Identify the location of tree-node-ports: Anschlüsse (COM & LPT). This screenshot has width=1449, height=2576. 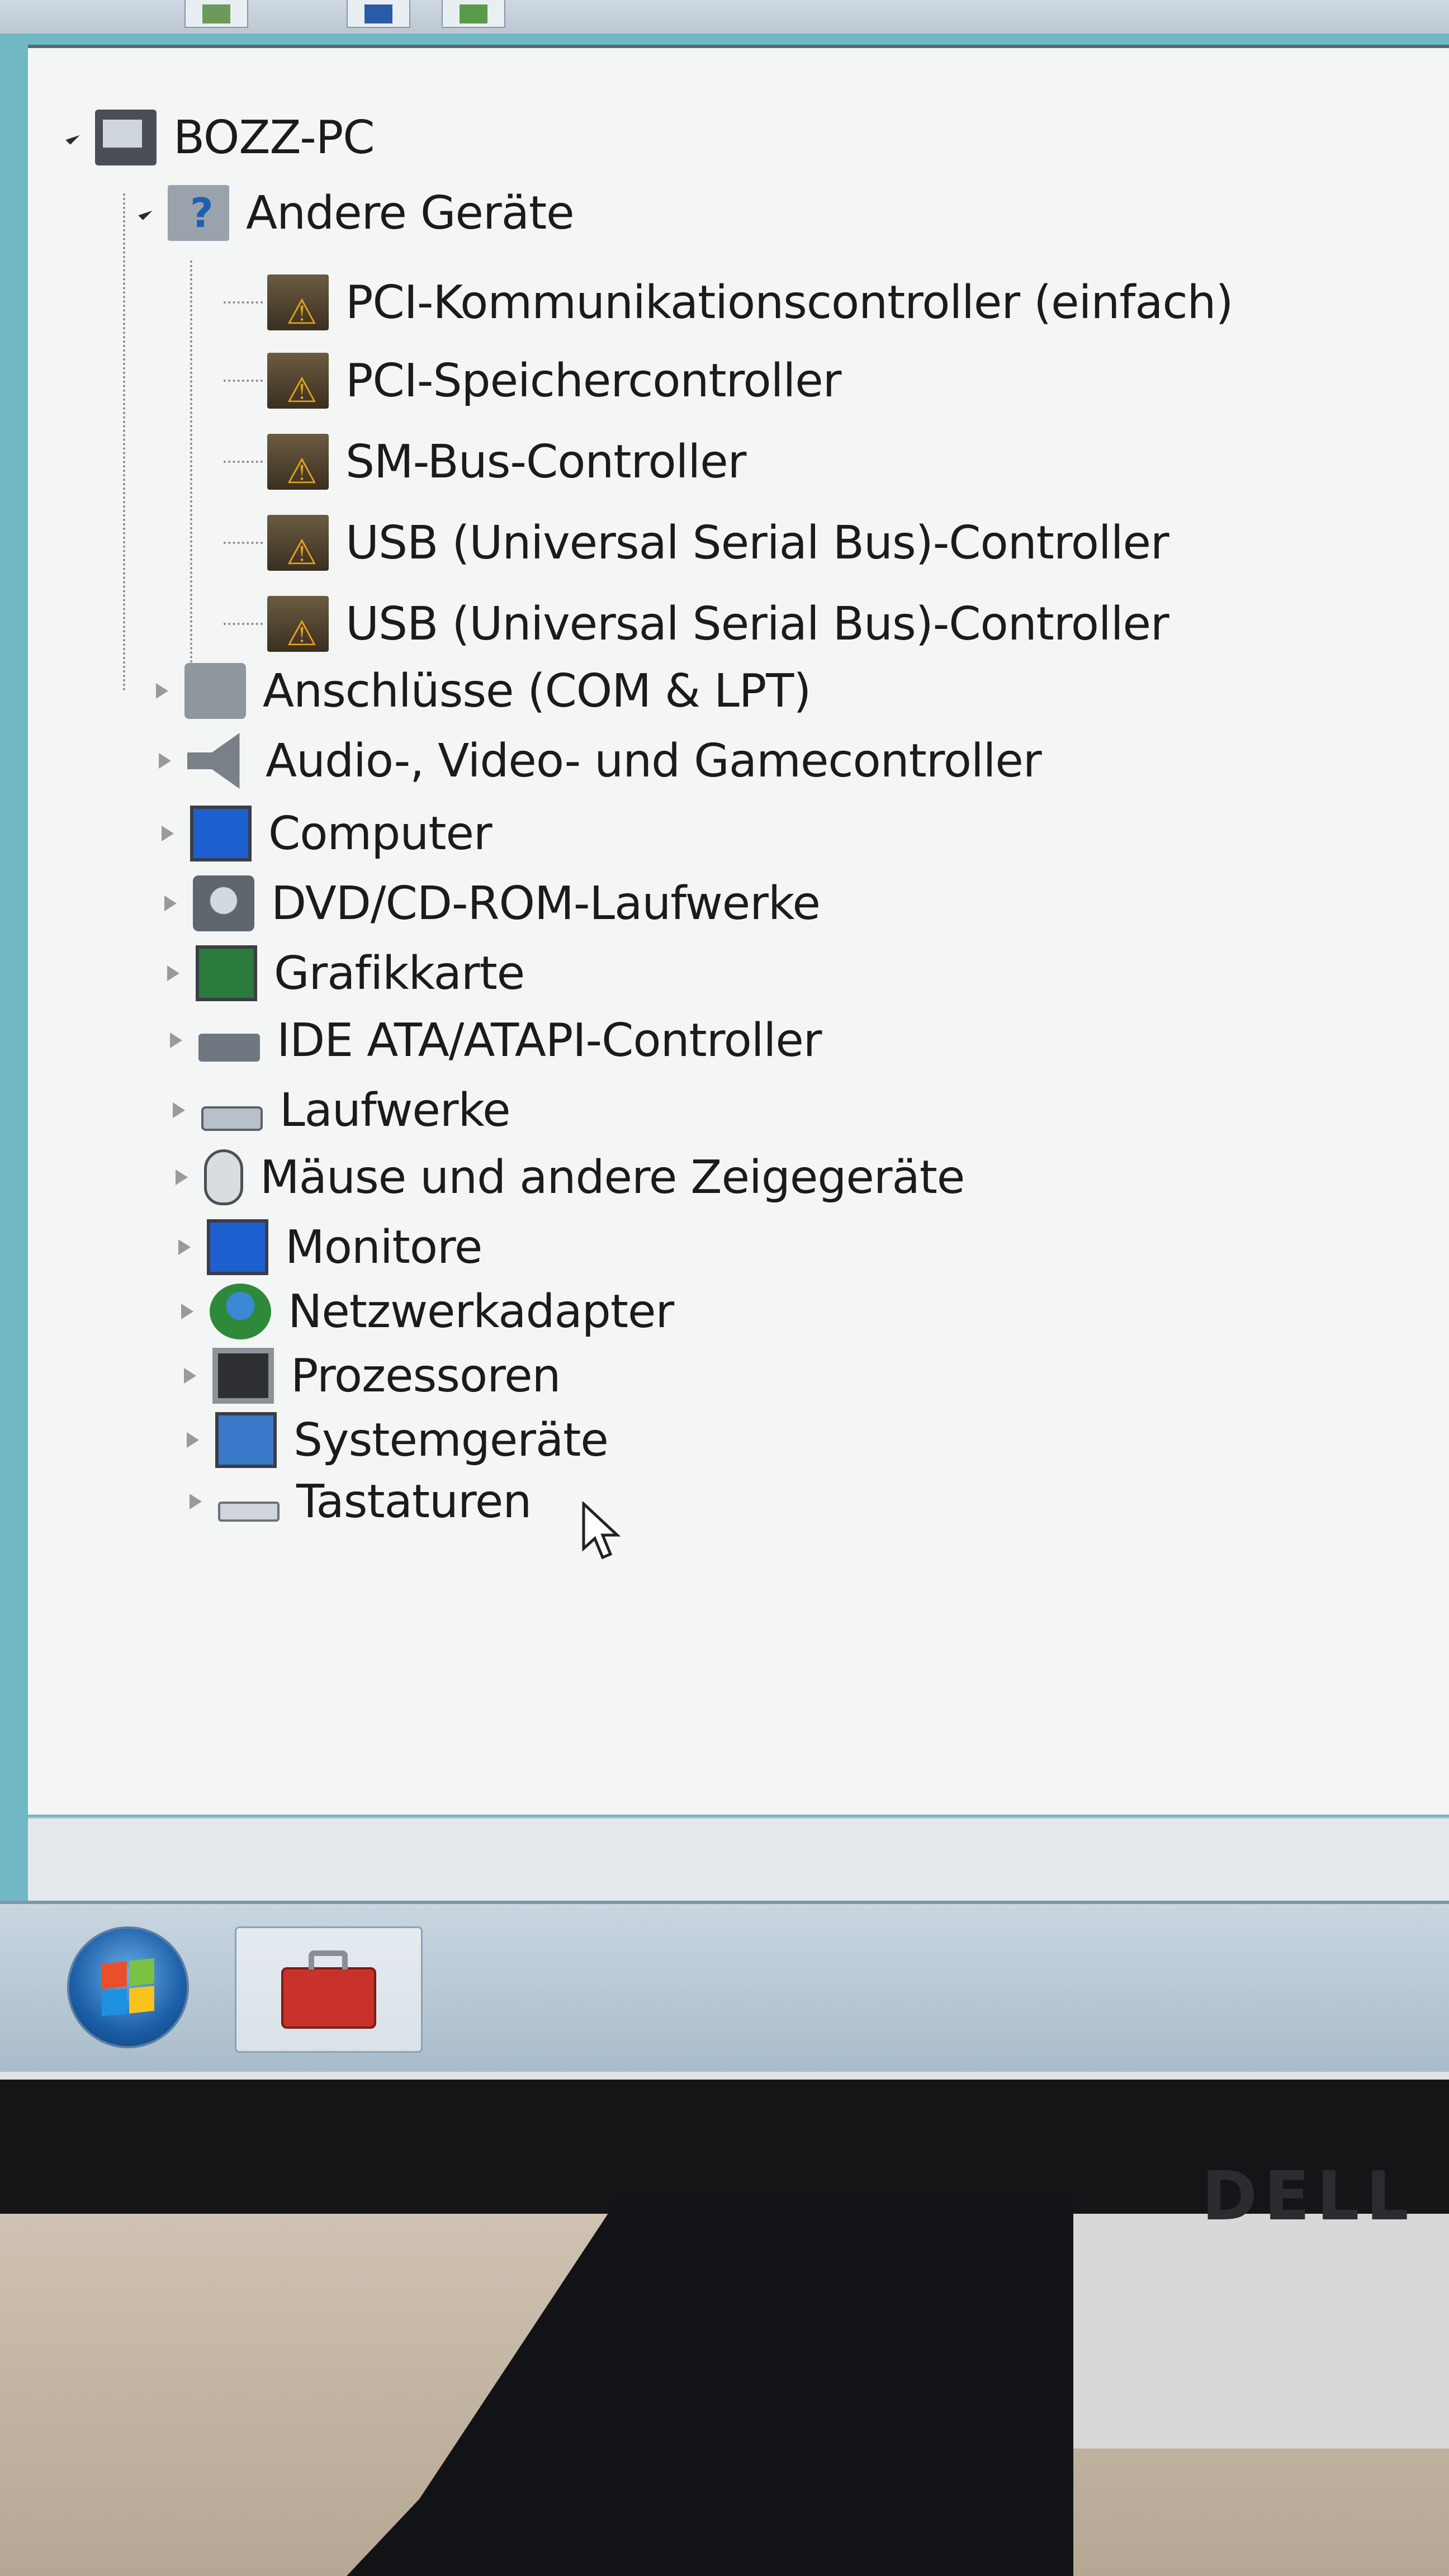
(481, 690).